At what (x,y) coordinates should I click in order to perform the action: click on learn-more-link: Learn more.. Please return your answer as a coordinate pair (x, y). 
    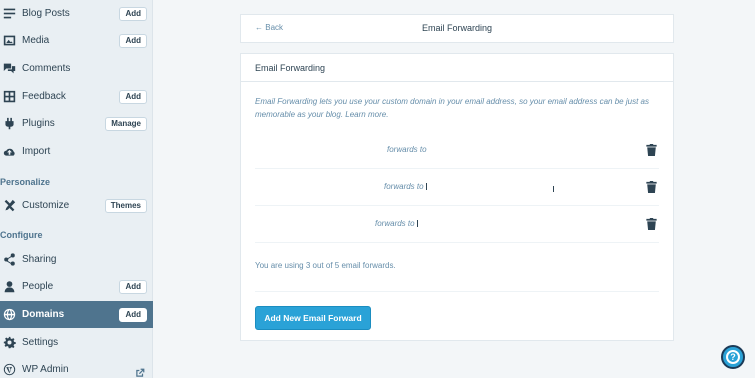
    Looking at the image, I should click on (366, 114).